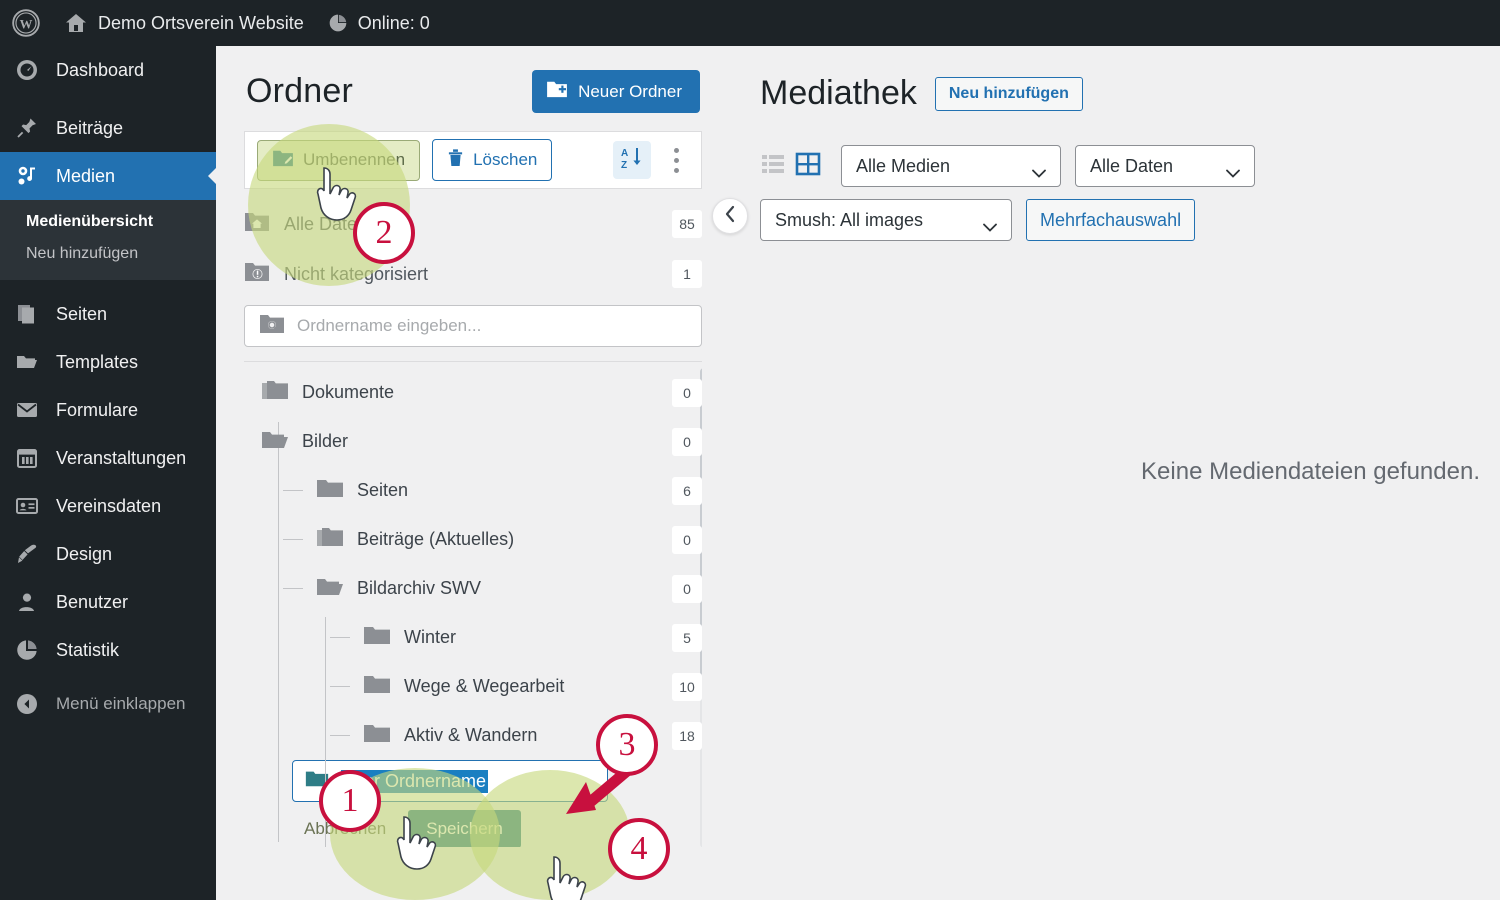 The height and width of the screenshot is (900, 1500). Describe the element at coordinates (484, 686) in the screenshot. I see `folder-name: Wege & Wegearbeit` at that location.